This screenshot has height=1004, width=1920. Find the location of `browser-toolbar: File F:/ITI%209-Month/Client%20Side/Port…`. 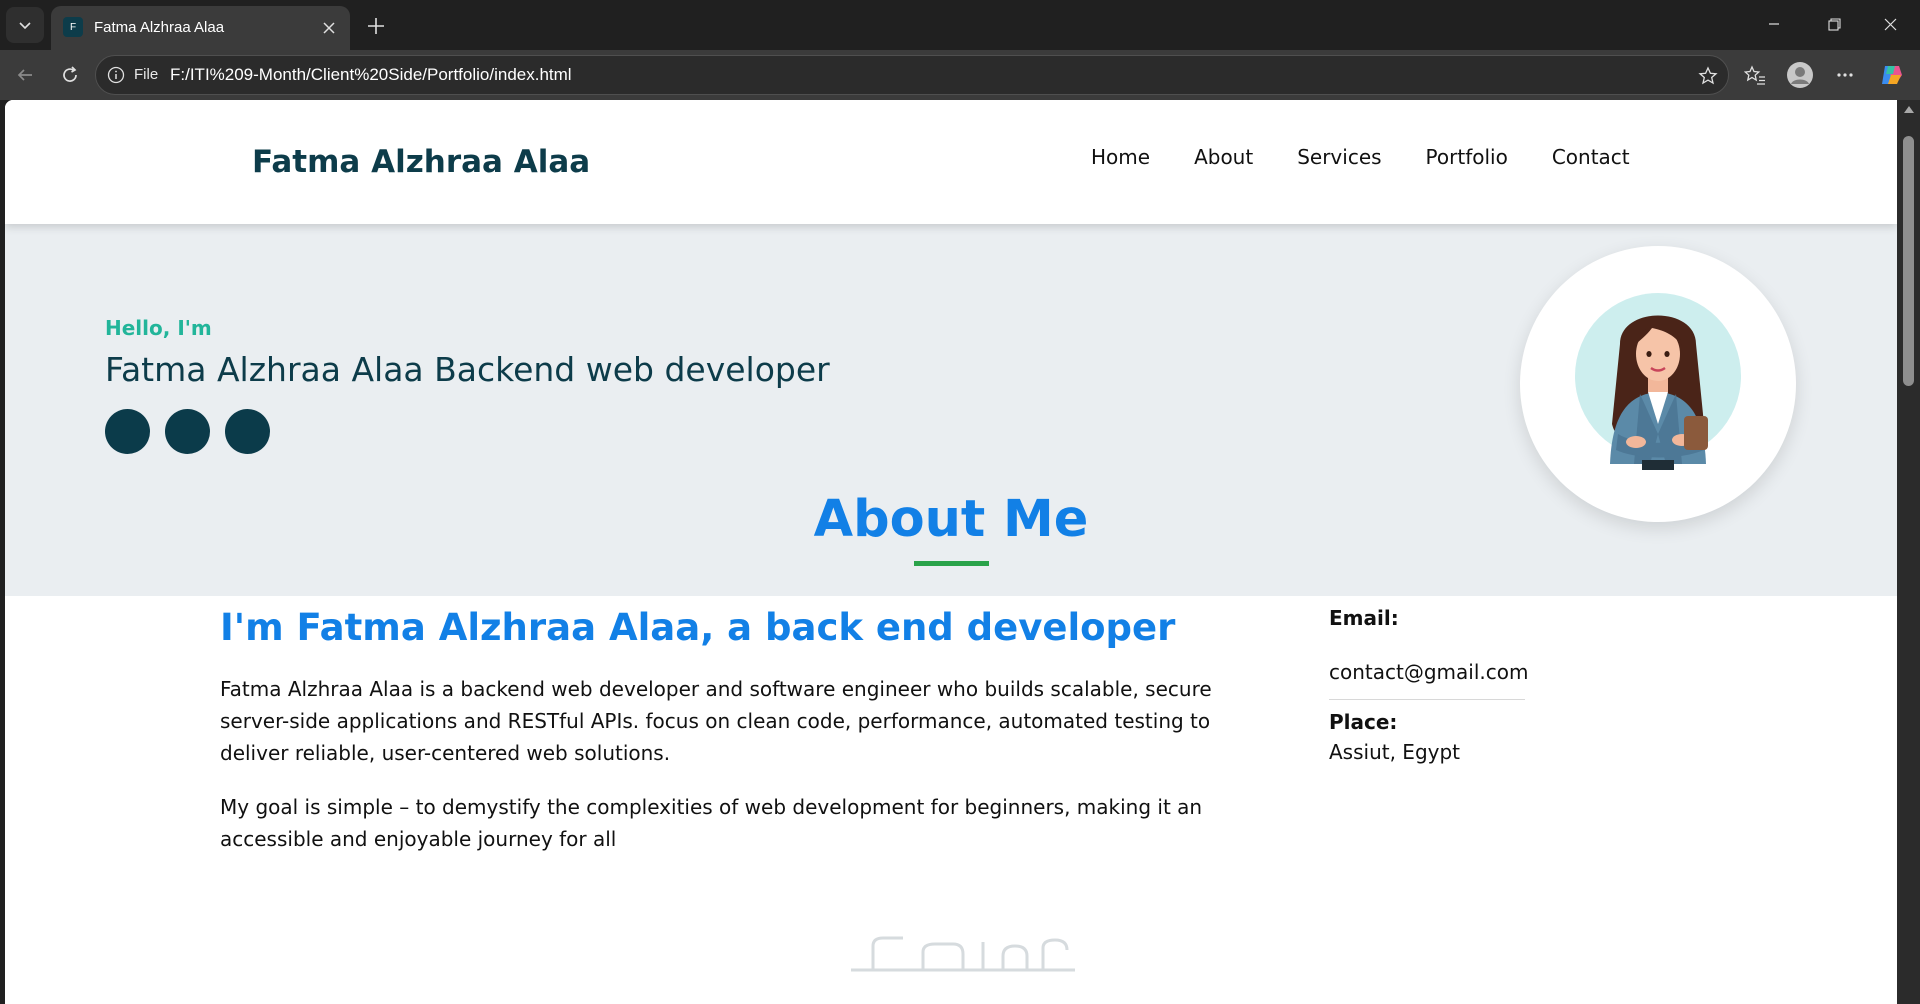

browser-toolbar: File F:/ITI%209-Month/Client%20Side/Port… is located at coordinates (960, 75).